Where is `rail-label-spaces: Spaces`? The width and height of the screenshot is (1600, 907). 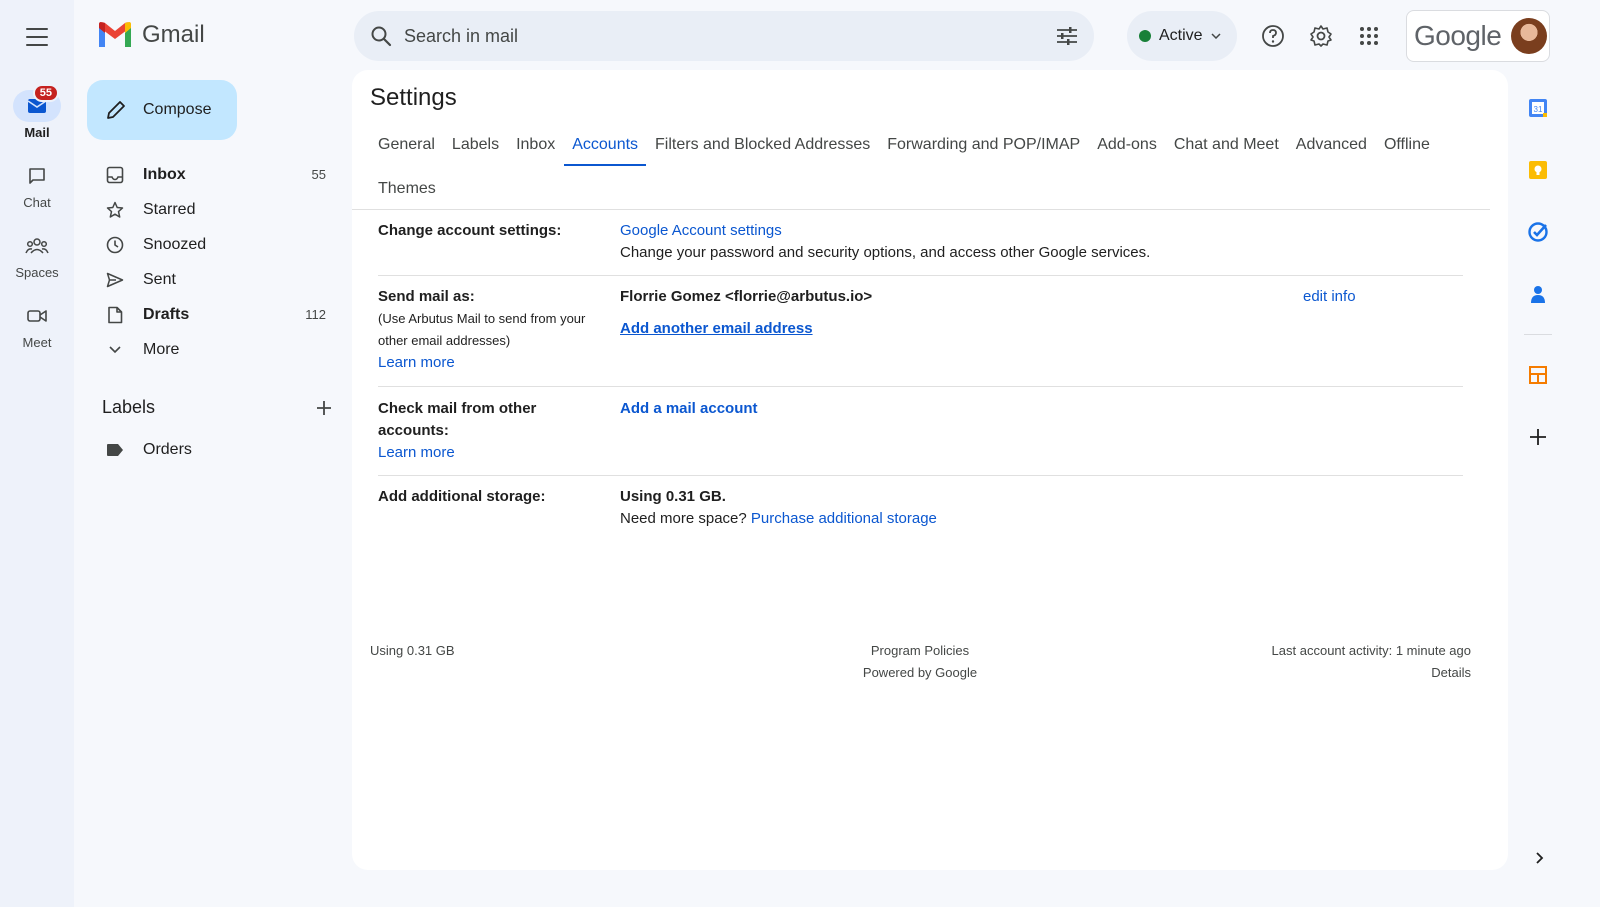 rail-label-spaces: Spaces is located at coordinates (37, 272).